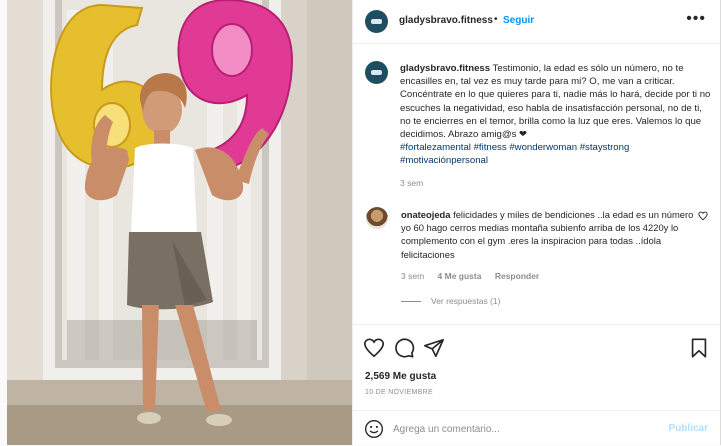 This screenshot has width=721, height=446. Describe the element at coordinates (446, 20) in the screenshot. I see `post-username: gladysbravo.fitness` at that location.